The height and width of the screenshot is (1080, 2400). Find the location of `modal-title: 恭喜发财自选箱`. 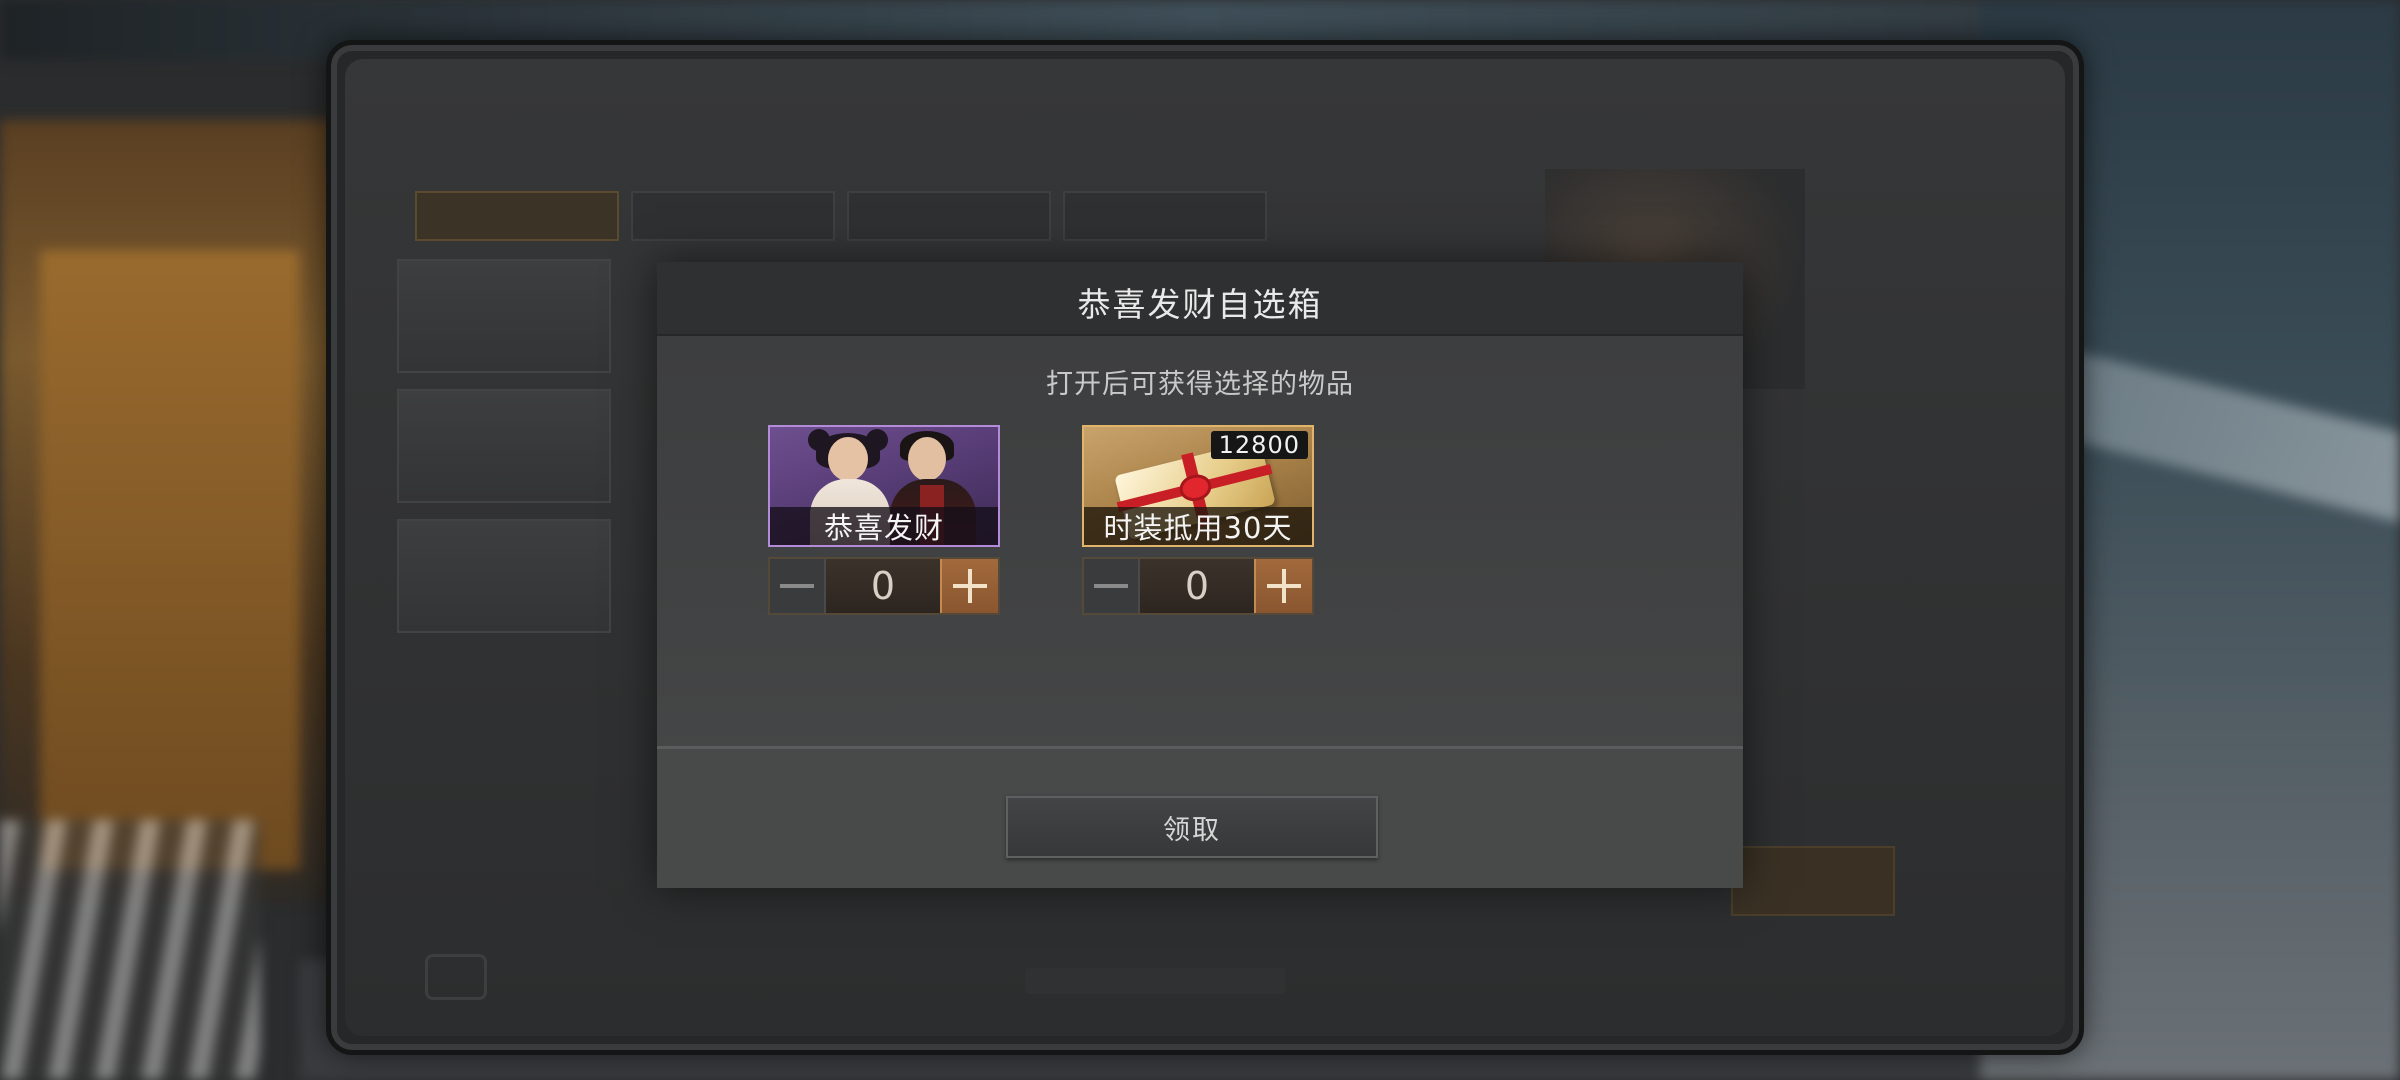

modal-title: 恭喜发财自选箱 is located at coordinates (1200, 304).